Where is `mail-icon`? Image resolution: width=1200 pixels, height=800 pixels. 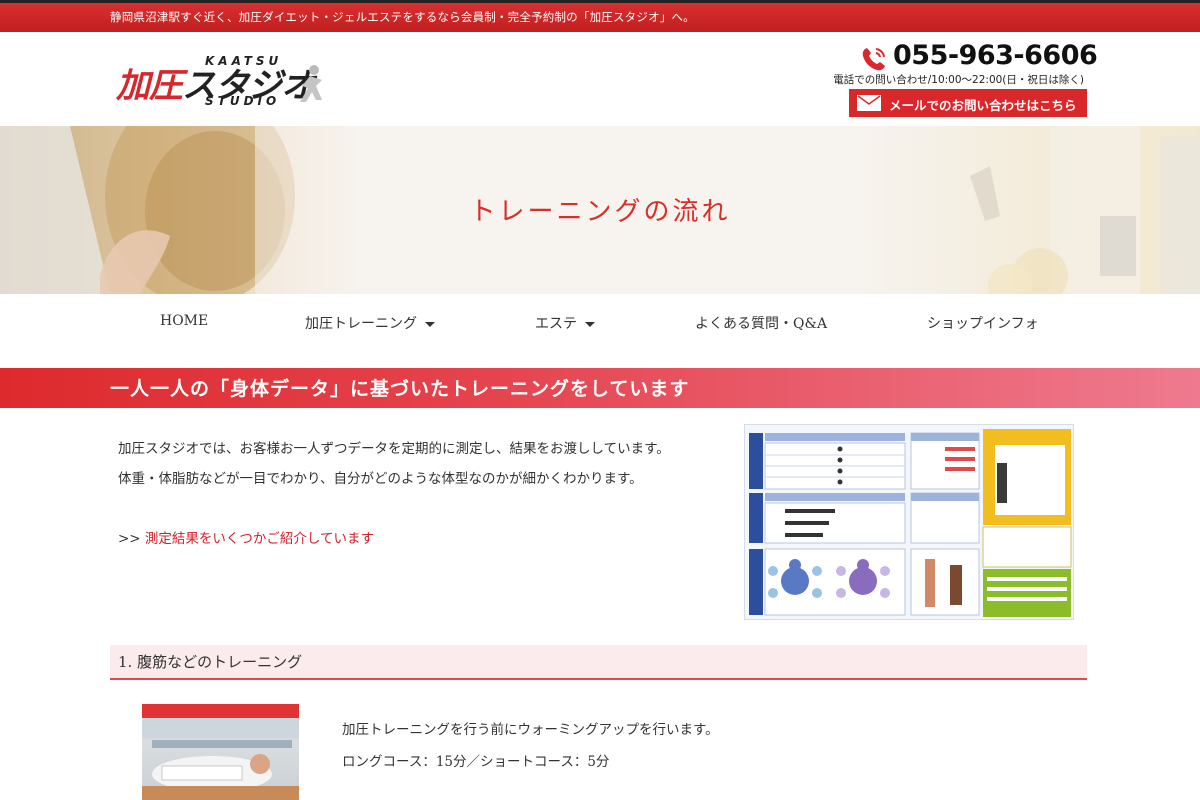
mail-icon is located at coordinates (869, 103).